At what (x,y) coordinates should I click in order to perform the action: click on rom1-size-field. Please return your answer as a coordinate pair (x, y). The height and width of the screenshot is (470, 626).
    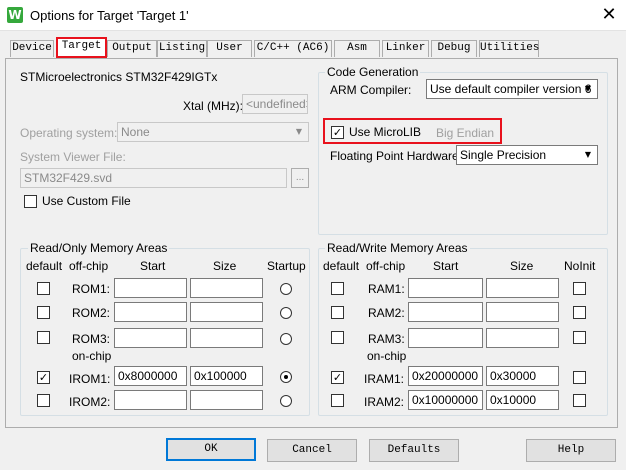
    Looking at the image, I should click on (226, 288).